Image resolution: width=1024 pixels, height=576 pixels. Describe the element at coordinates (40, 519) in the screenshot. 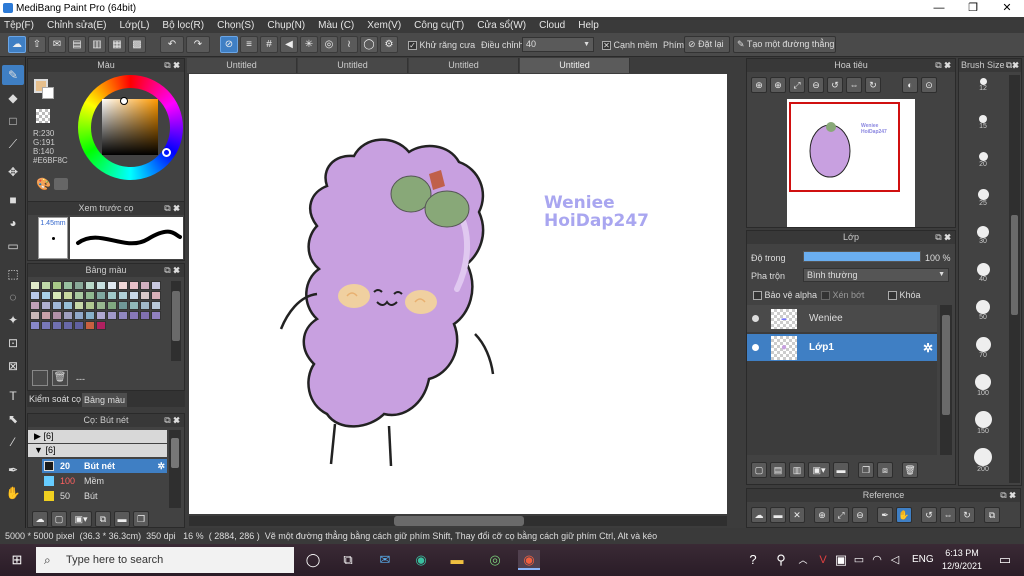

I see `cloud-brush-icon: ☁` at that location.